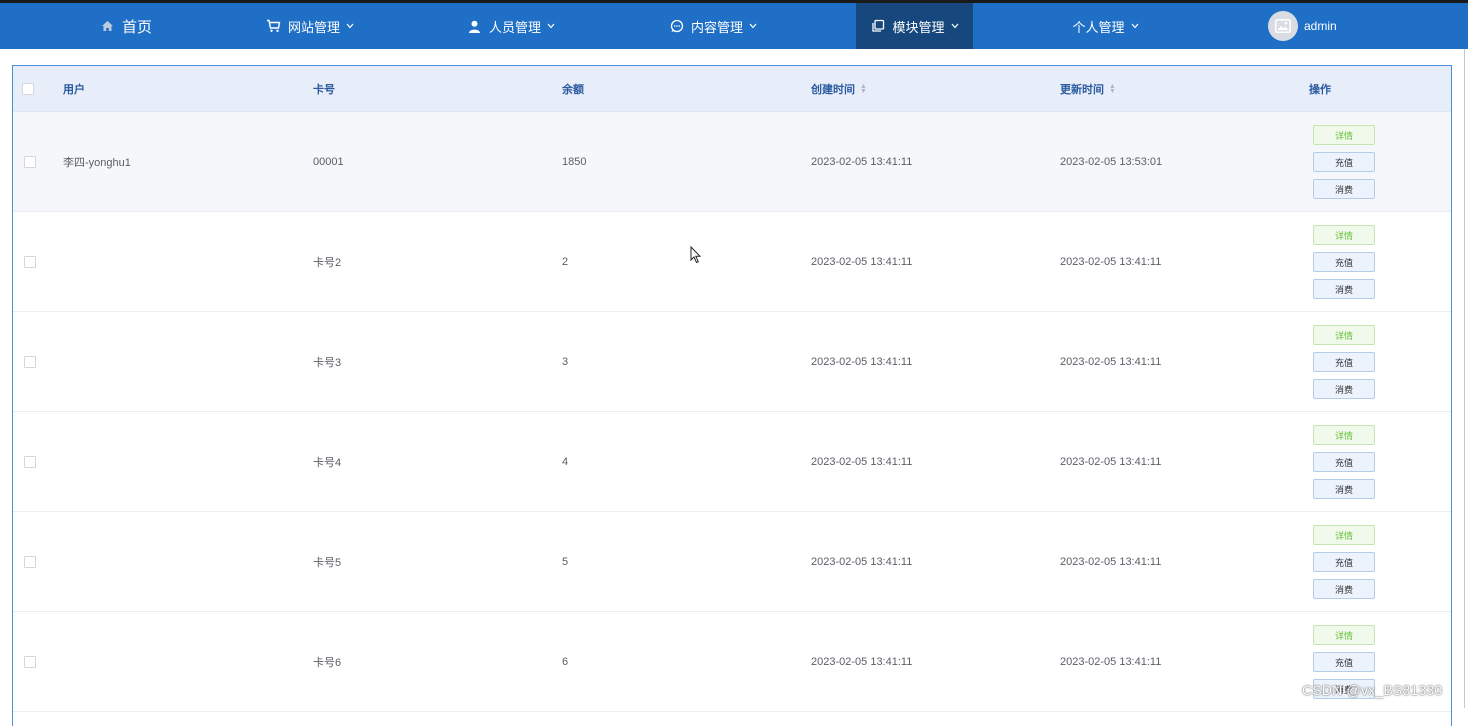 This screenshot has height=726, width=1468. I want to click on cell-card: 卡号4, so click(327, 462).